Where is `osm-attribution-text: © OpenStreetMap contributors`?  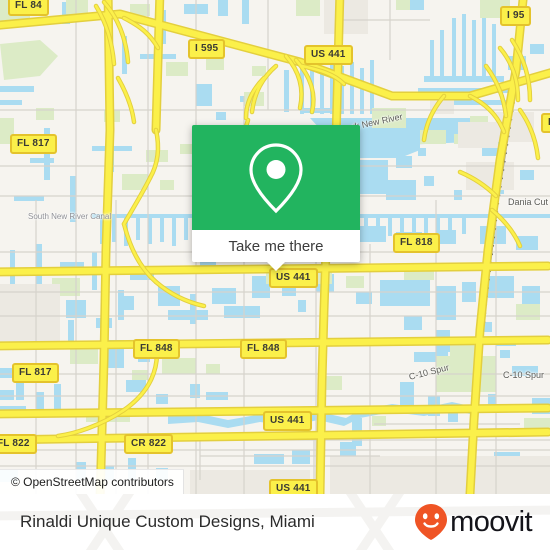 osm-attribution-text: © OpenStreetMap contributors is located at coordinates (92, 482).